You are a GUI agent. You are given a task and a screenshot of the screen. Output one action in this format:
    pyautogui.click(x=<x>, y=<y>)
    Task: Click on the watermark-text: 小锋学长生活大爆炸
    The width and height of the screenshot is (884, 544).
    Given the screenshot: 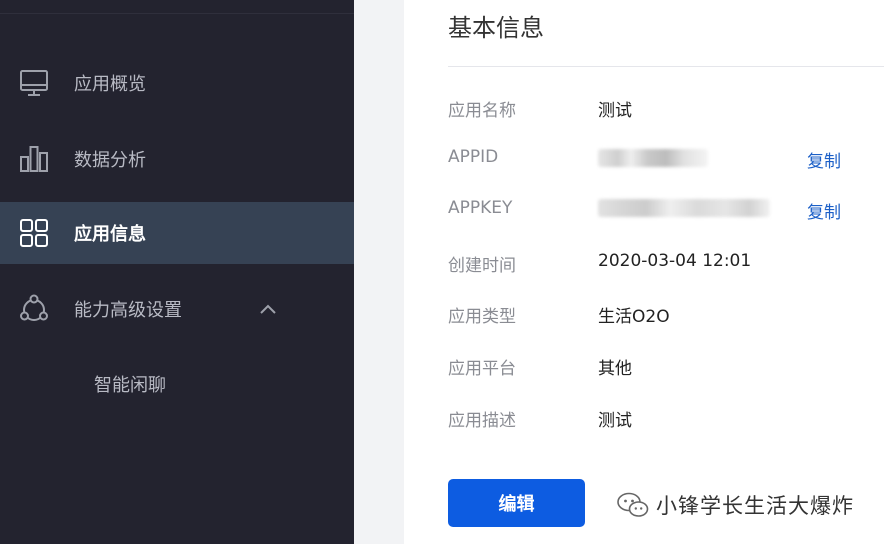 What is the action you would take?
    pyautogui.click(x=755, y=506)
    